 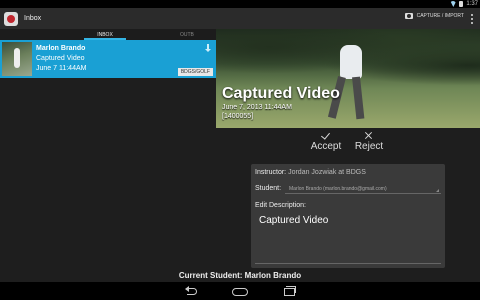 I want to click on reject-button: Reject, so click(x=369, y=141).